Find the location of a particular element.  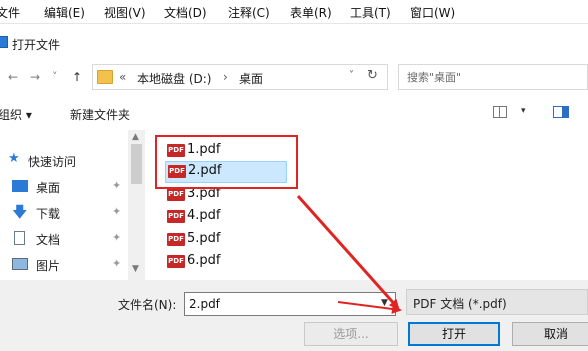

breadcrumb-overflow: « is located at coordinates (122, 77).